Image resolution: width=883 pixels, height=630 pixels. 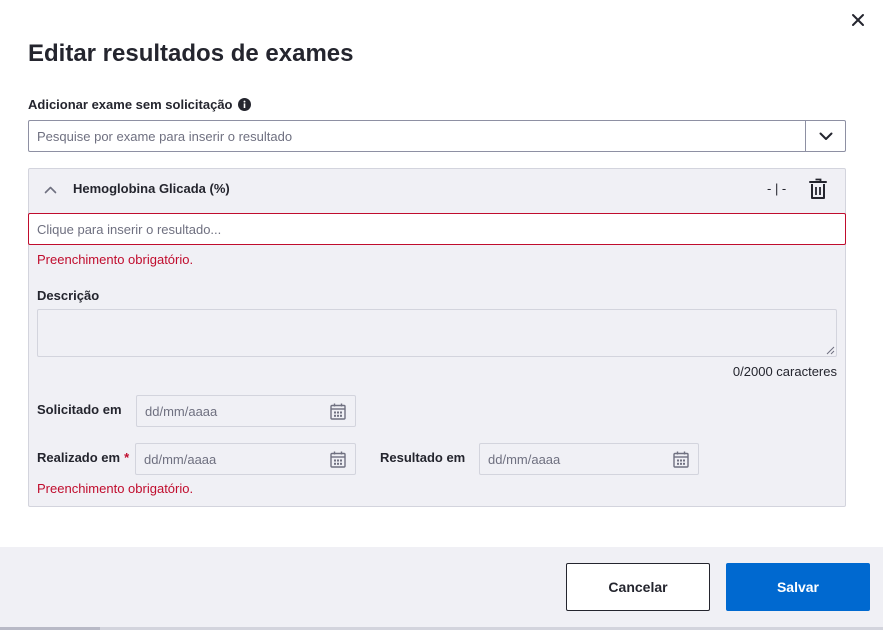 What do you see at coordinates (423, 457) in the screenshot?
I see `result-date-label: Resultado em` at bounding box center [423, 457].